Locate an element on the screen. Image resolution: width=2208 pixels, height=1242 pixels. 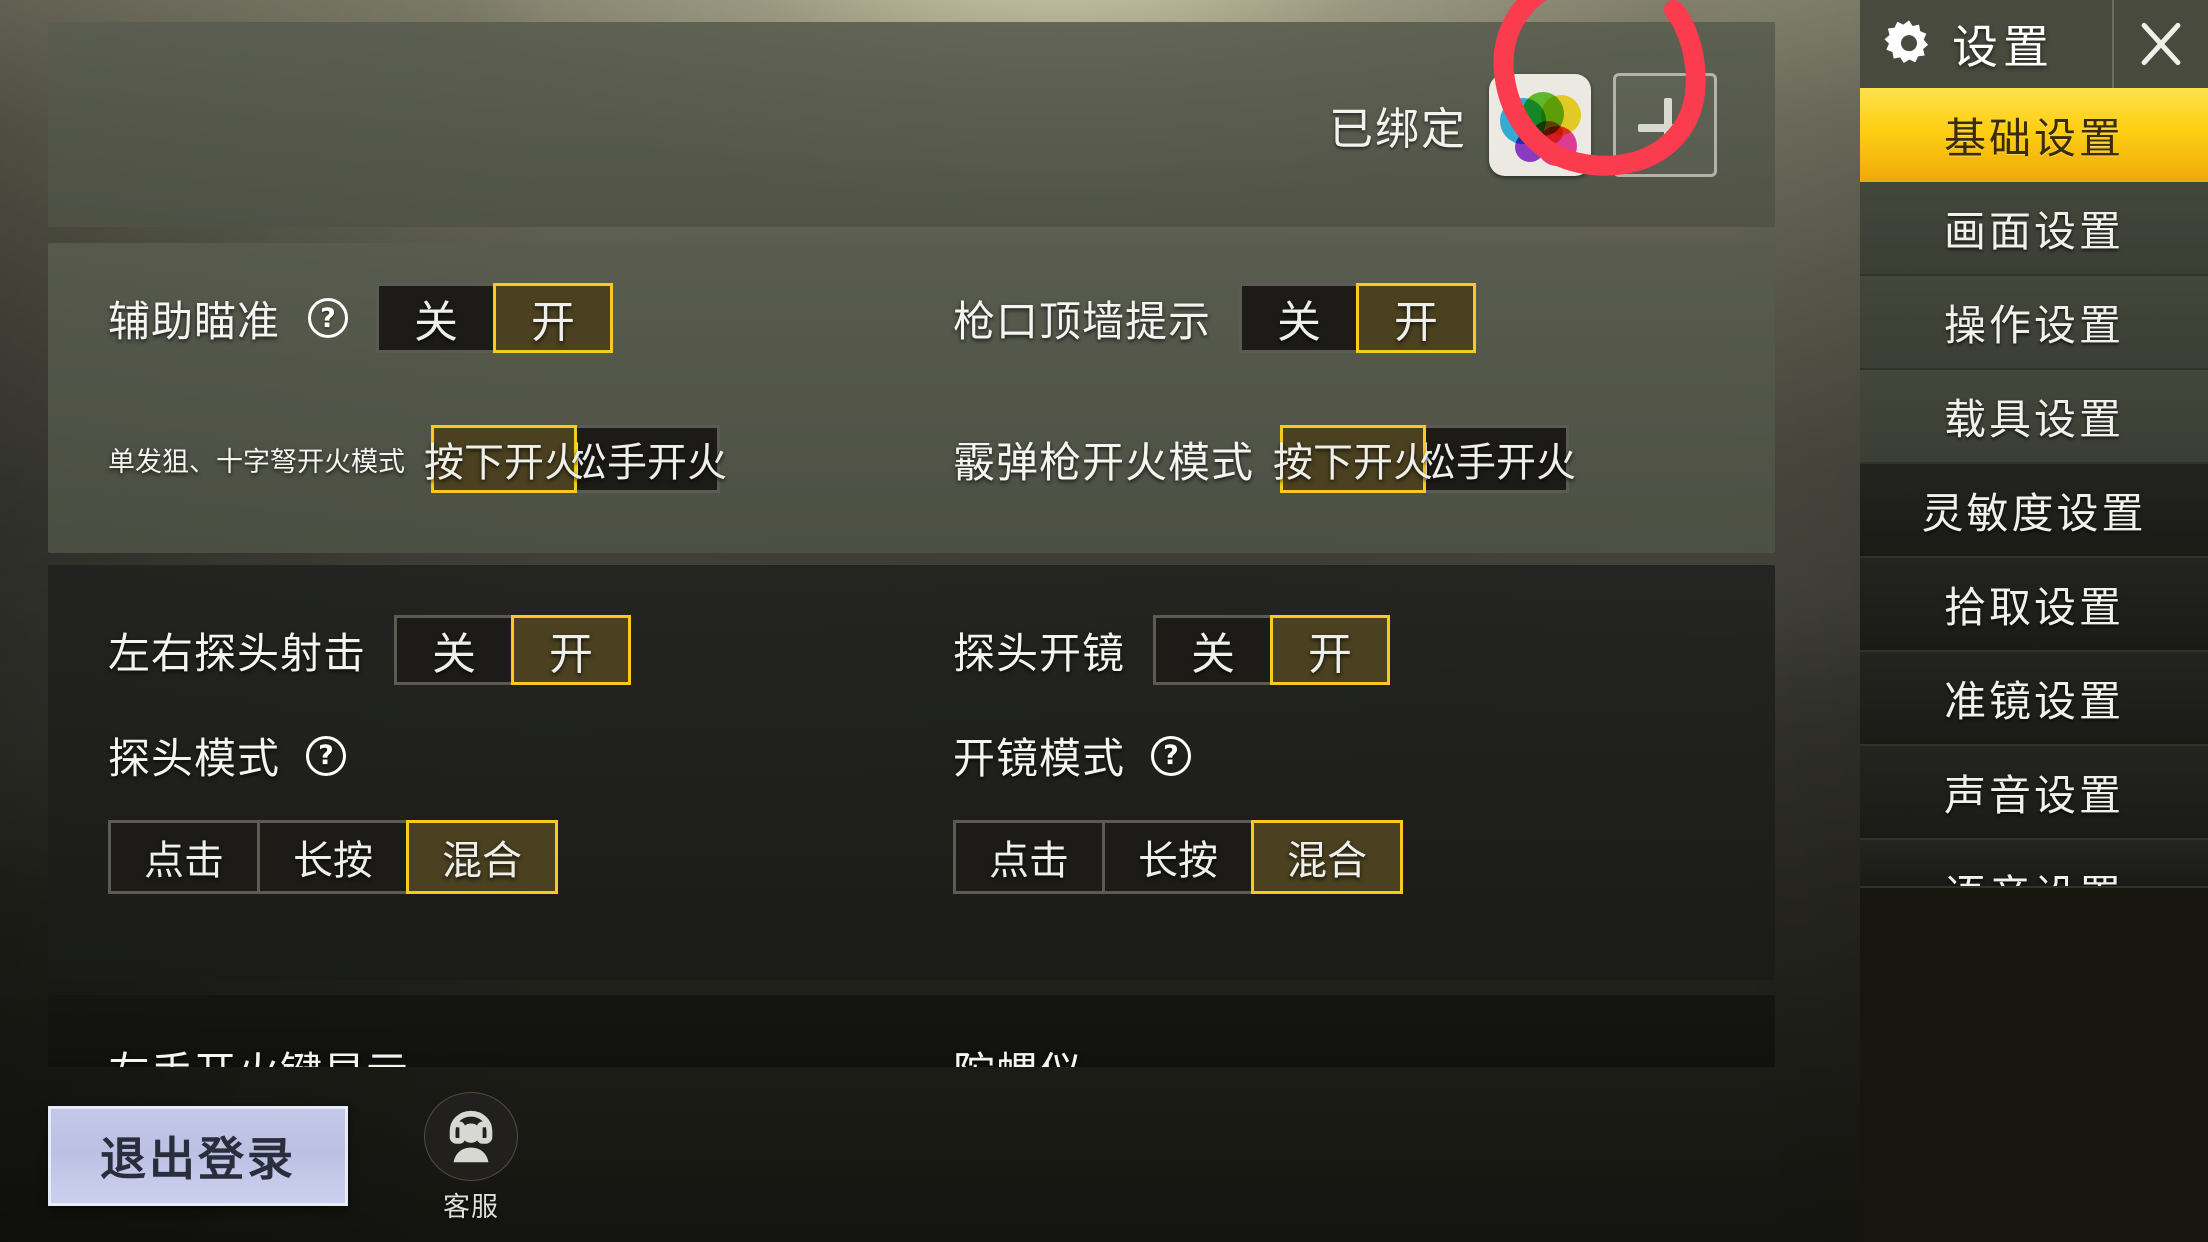
sidebar-item-basic-settings: 基础设置 is located at coordinates (2034, 135).